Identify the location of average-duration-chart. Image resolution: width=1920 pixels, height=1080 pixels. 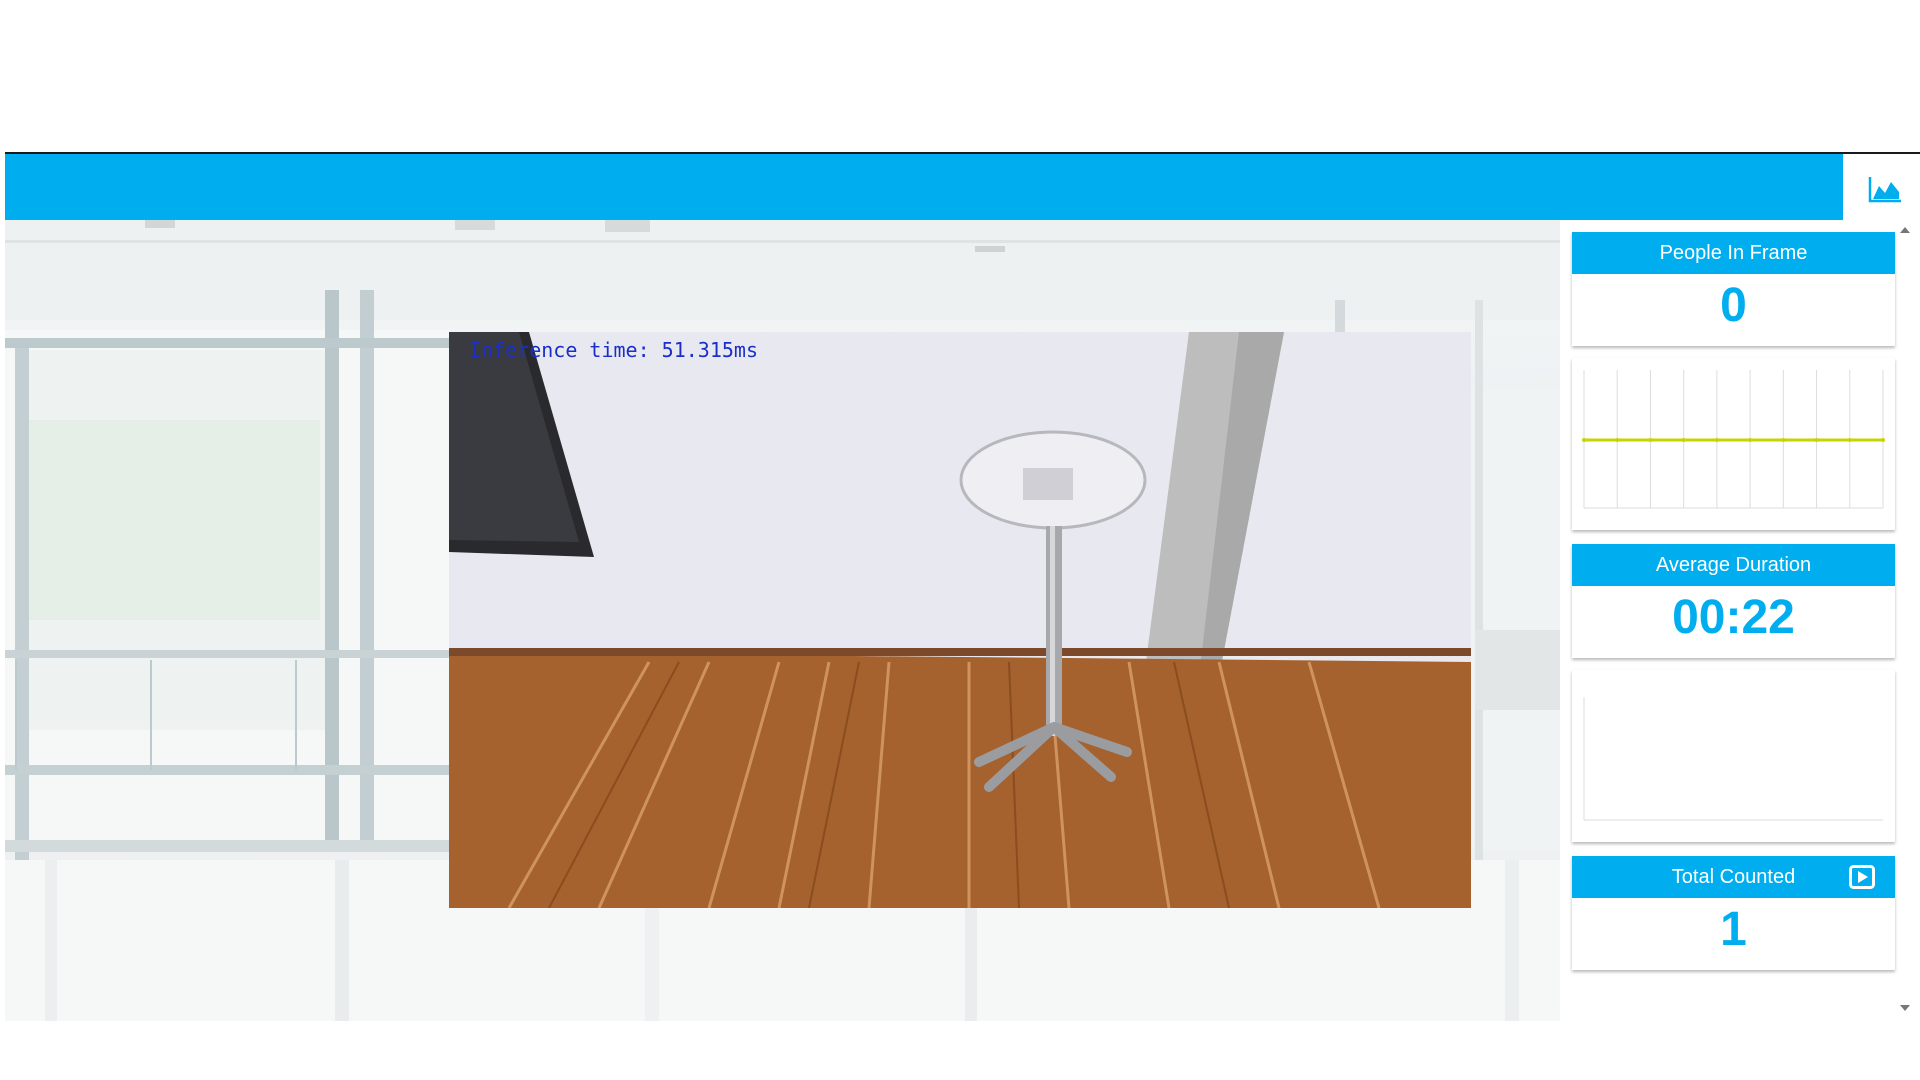
(1733, 759).